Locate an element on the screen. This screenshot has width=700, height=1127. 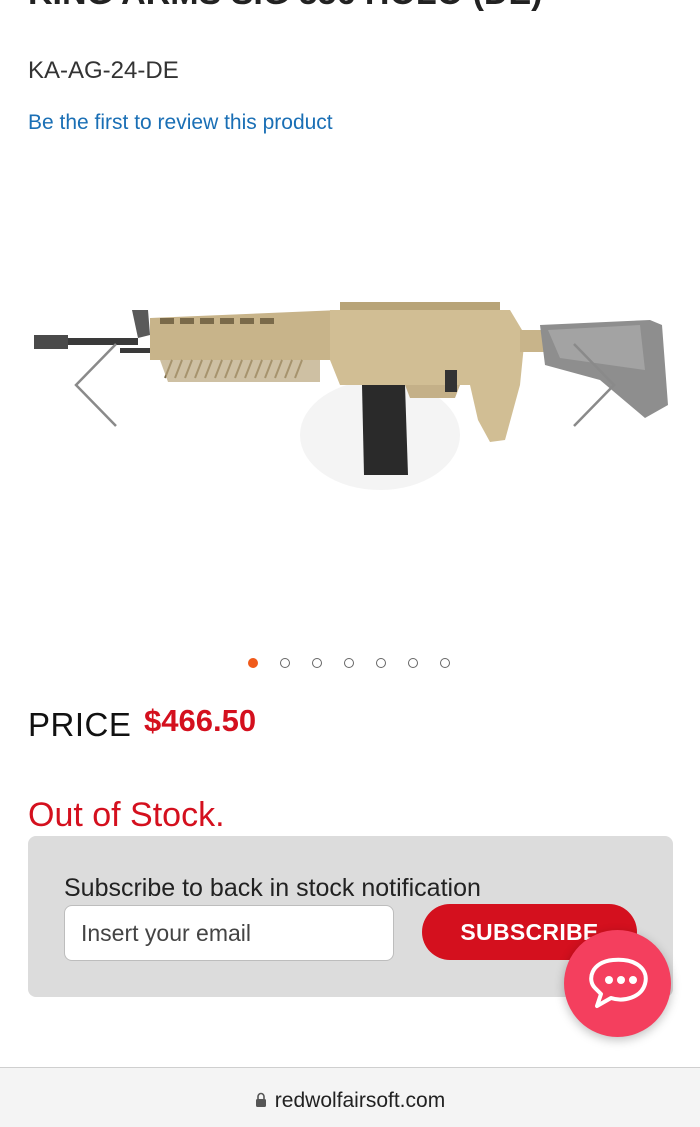
browser-url-bar: redwolfairsoft.com is located at coordinates (350, 1097).